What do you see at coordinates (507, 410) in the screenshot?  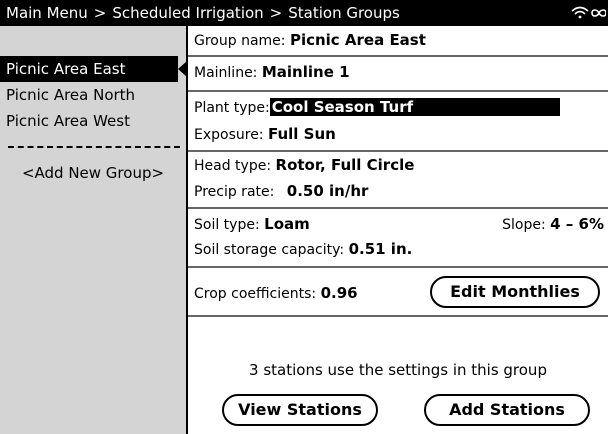 I see `add-stations-button: Add Stations` at bounding box center [507, 410].